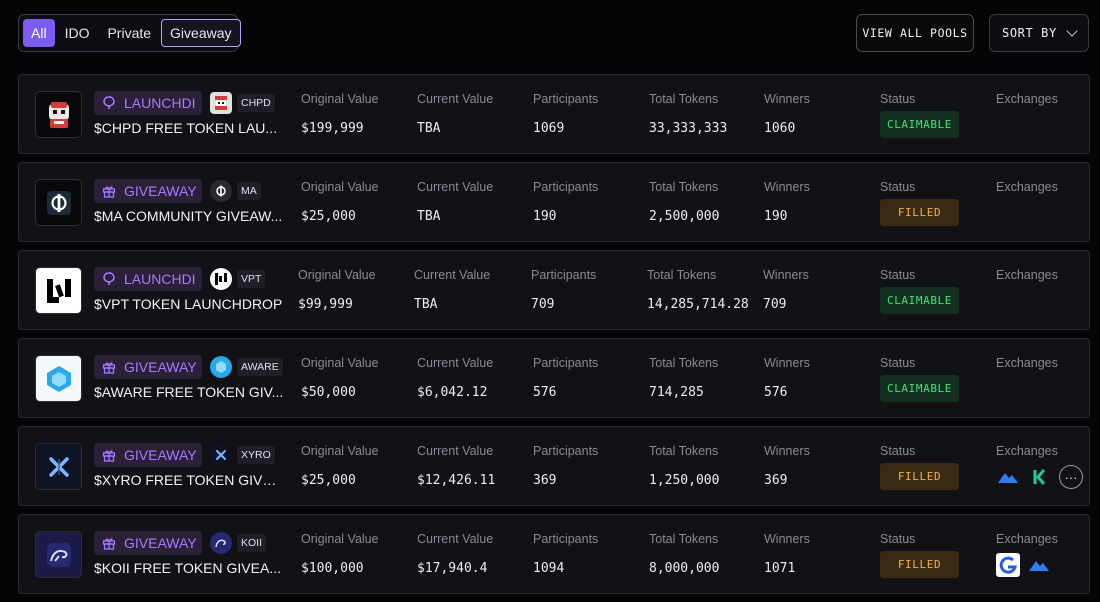 The height and width of the screenshot is (602, 1100). Describe the element at coordinates (221, 191) in the screenshot. I see `ma-token-icon` at that location.